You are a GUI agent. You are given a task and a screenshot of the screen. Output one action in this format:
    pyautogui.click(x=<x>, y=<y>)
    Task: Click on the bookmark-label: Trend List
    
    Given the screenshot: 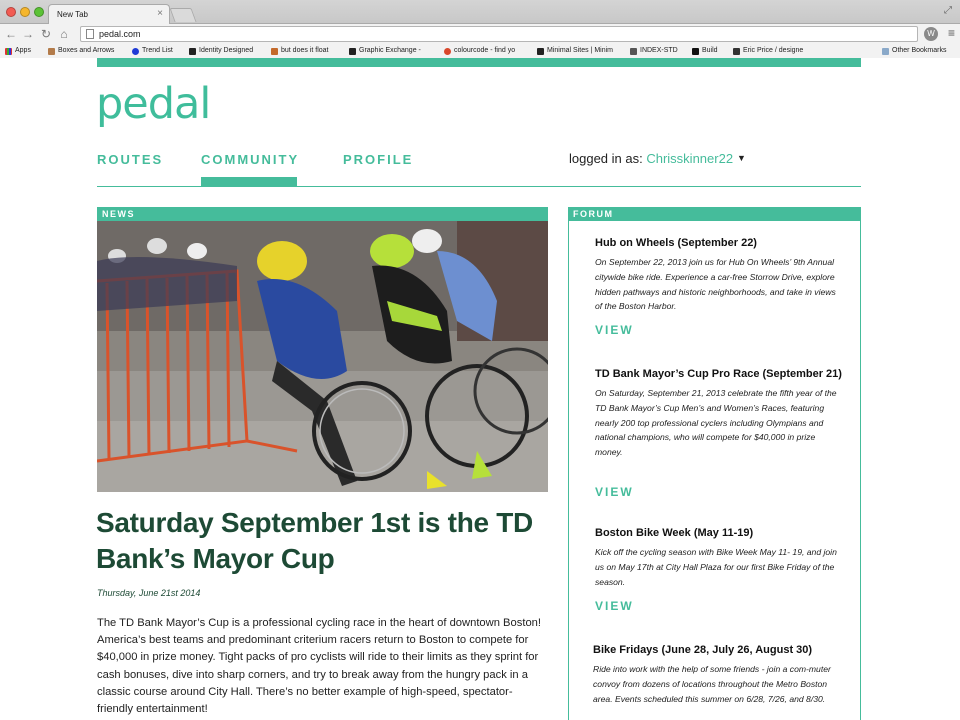 What is the action you would take?
    pyautogui.click(x=157, y=50)
    